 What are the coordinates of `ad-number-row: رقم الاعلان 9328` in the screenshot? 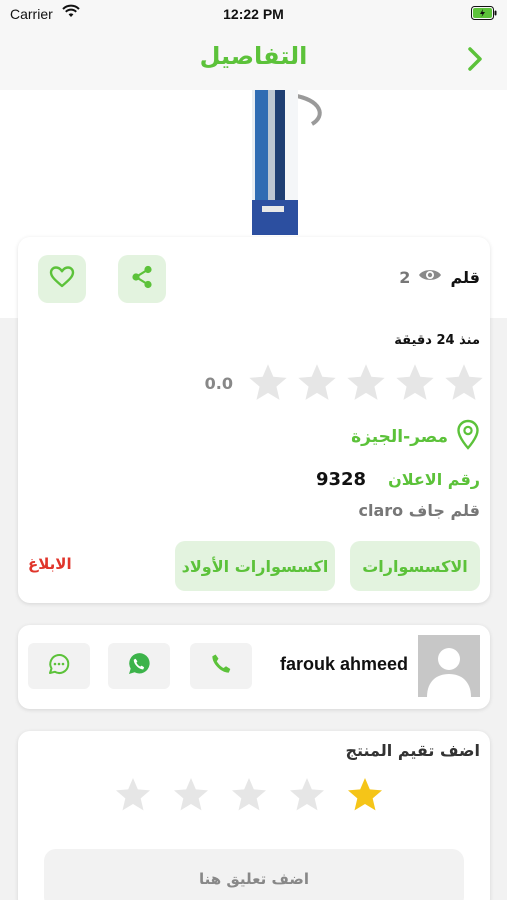 It's located at (398, 479).